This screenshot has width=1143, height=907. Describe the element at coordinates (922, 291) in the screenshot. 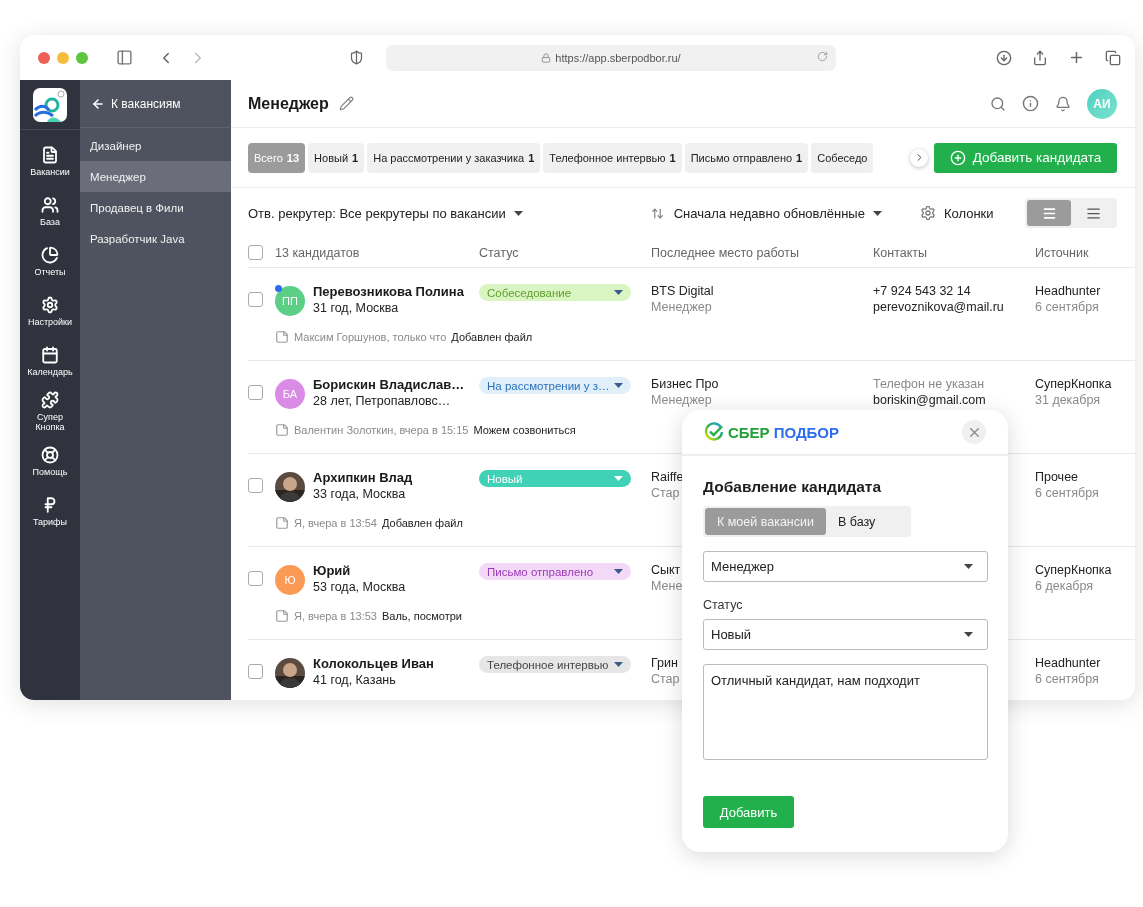

I see `contact-text: +7 924 543 32 14` at that location.